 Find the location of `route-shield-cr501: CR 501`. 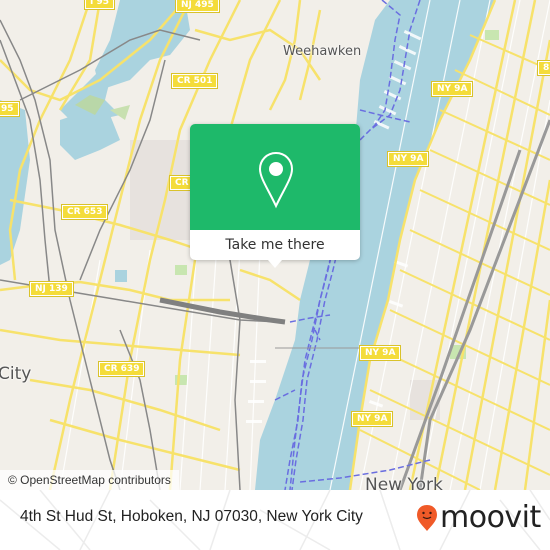

route-shield-cr501: CR 501 is located at coordinates (194, 81).